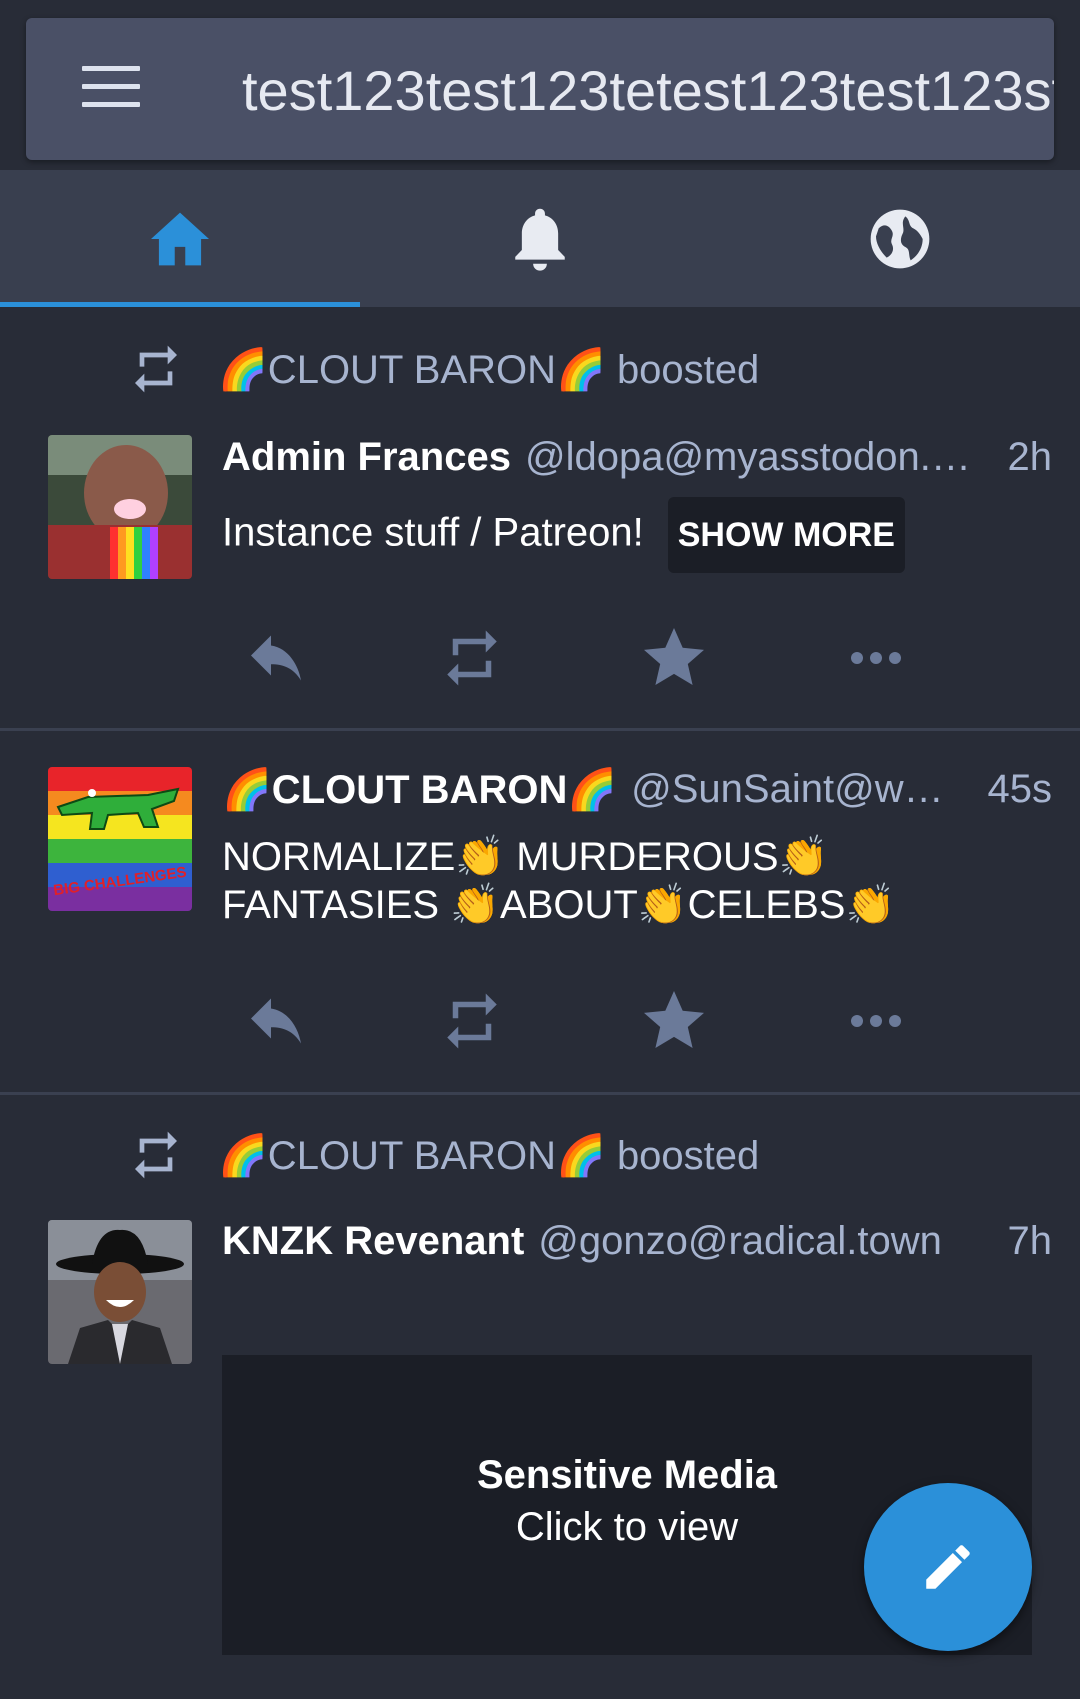 The width and height of the screenshot is (1080, 1699). What do you see at coordinates (1030, 457) in the screenshot?
I see `timestamp: 2h` at bounding box center [1030, 457].